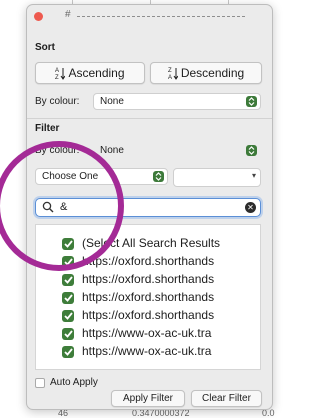 The width and height of the screenshot is (320, 418). Describe the element at coordinates (217, 177) in the screenshot. I see `filter-value-combobox: ▾` at that location.